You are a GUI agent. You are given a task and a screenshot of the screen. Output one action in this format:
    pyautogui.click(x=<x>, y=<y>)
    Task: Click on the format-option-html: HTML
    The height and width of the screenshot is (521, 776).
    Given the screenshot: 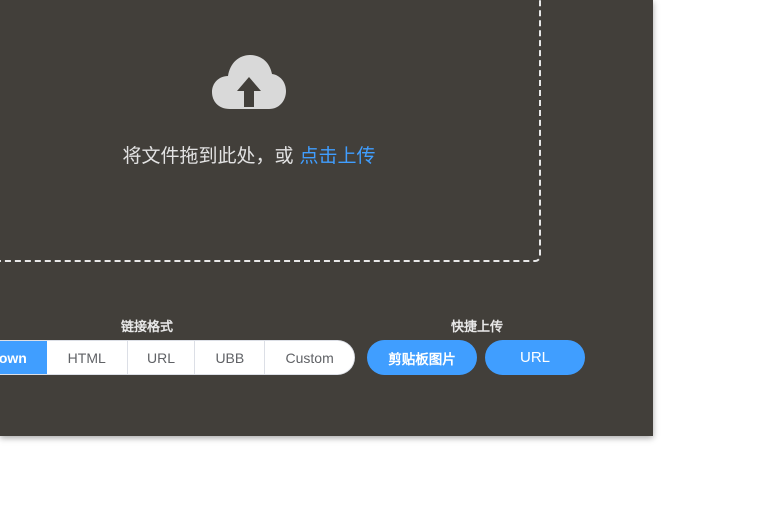 What is the action you would take?
    pyautogui.click(x=86, y=357)
    